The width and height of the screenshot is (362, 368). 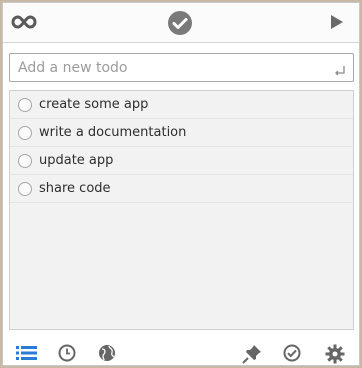 I want to click on todo-label: write a documentation, so click(x=113, y=132).